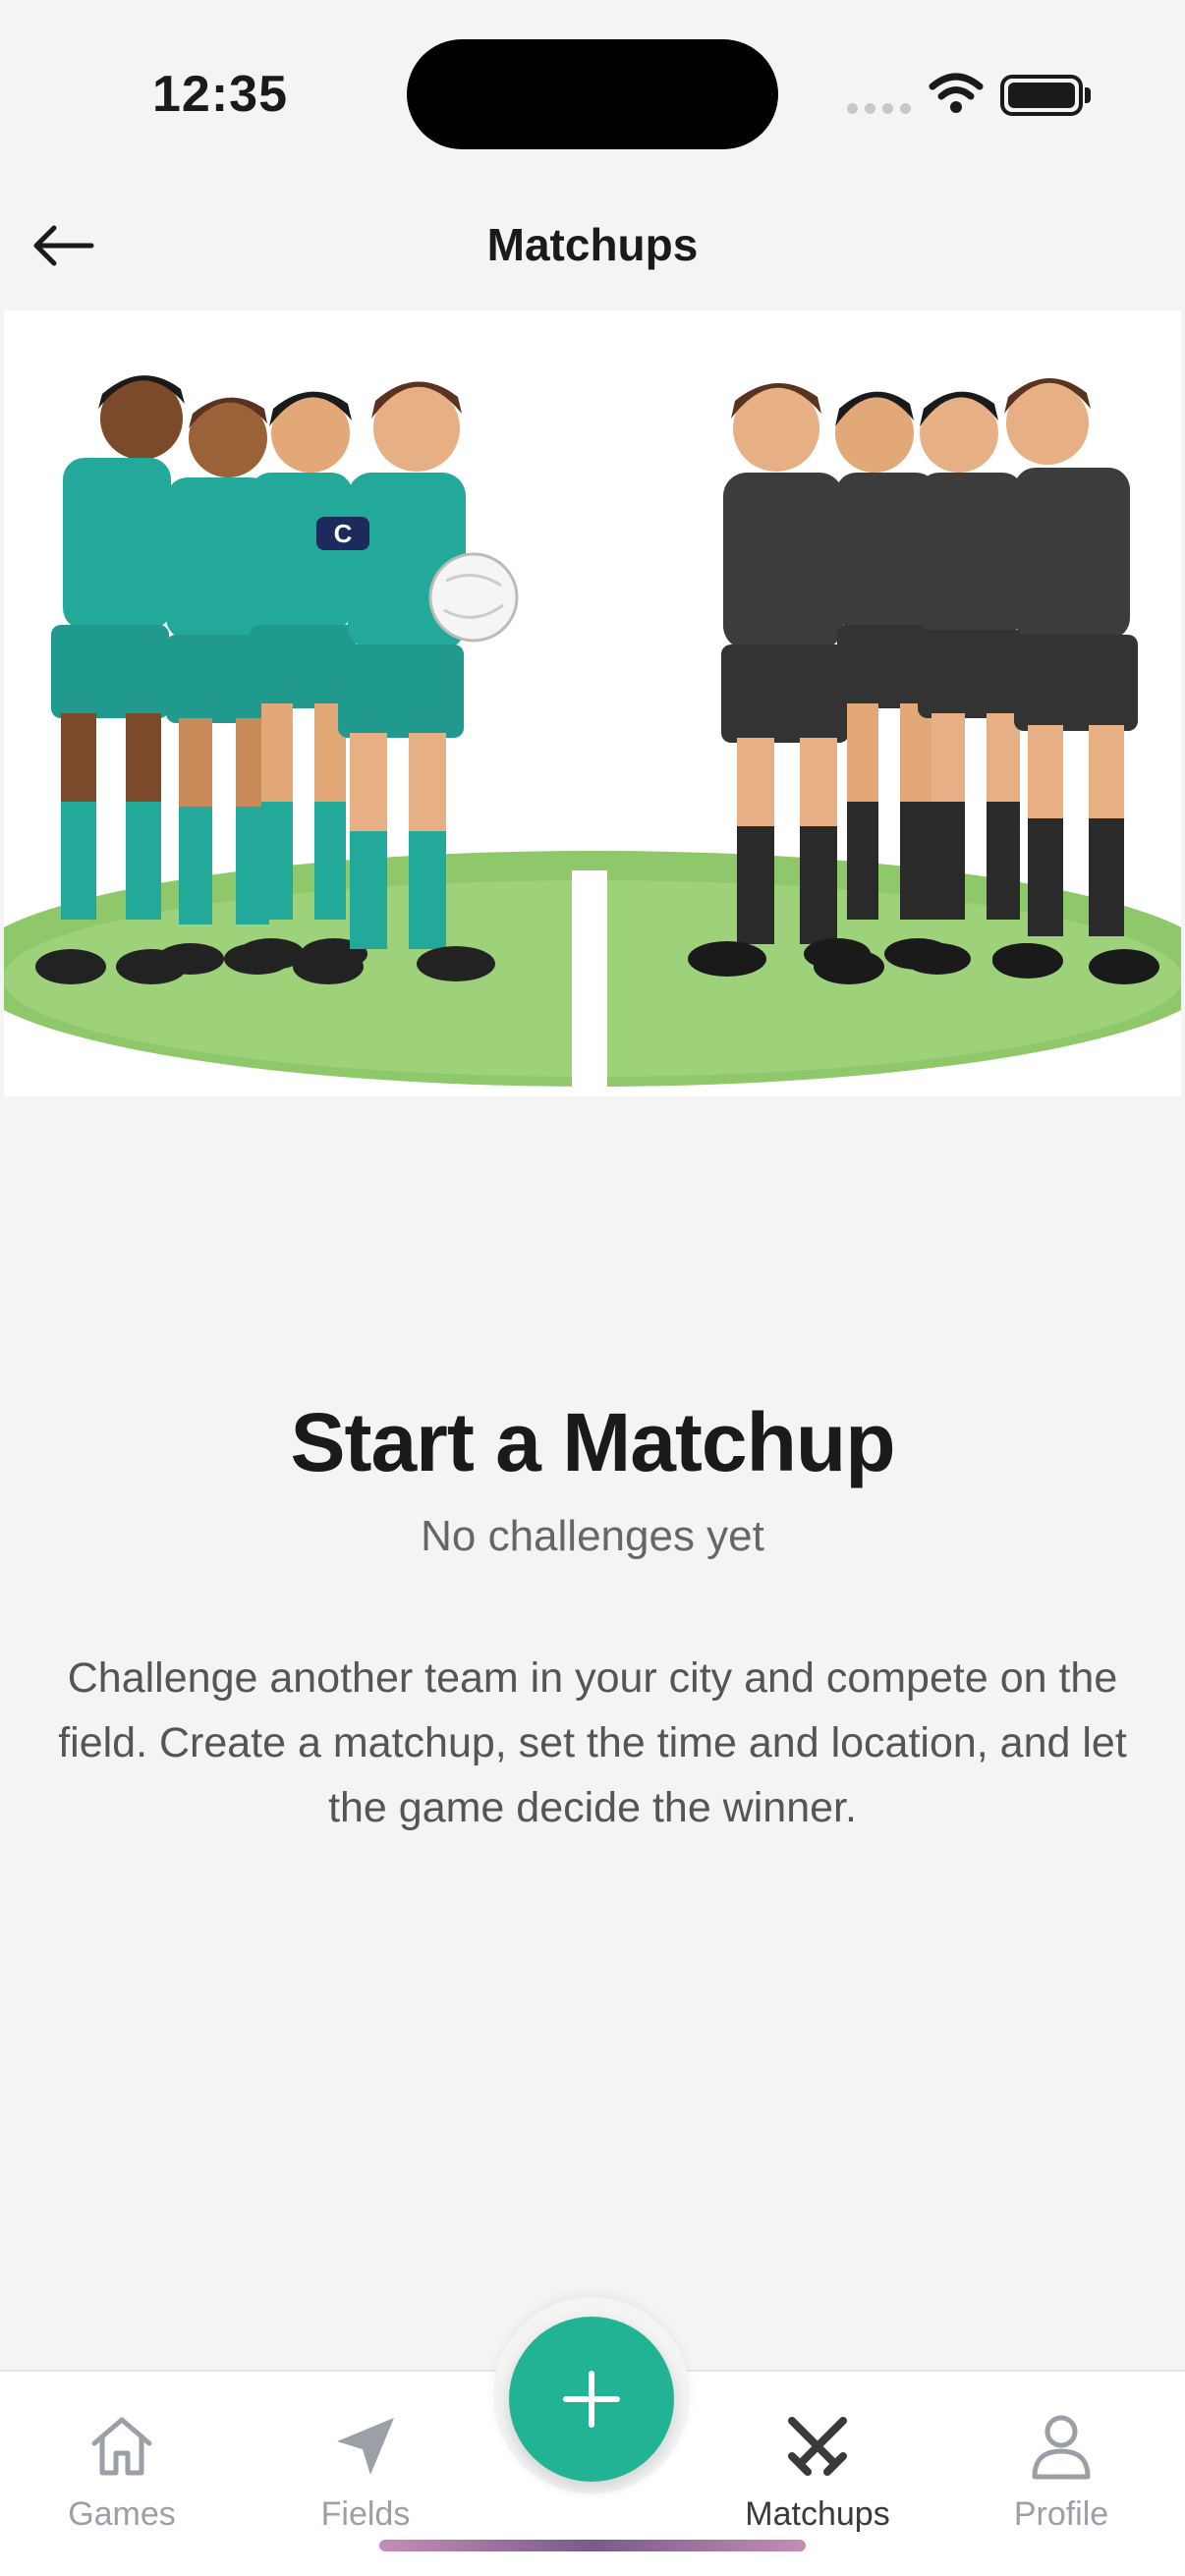 The image size is (1185, 2576). What do you see at coordinates (592, 1536) in the screenshot?
I see `empty-state-subtitle: No challenges yet` at bounding box center [592, 1536].